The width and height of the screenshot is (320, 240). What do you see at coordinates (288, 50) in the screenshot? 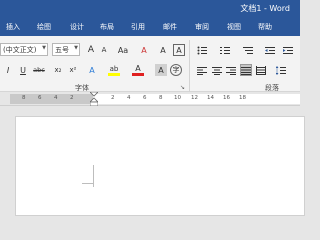
I see `increase-indent-icon` at bounding box center [288, 50].